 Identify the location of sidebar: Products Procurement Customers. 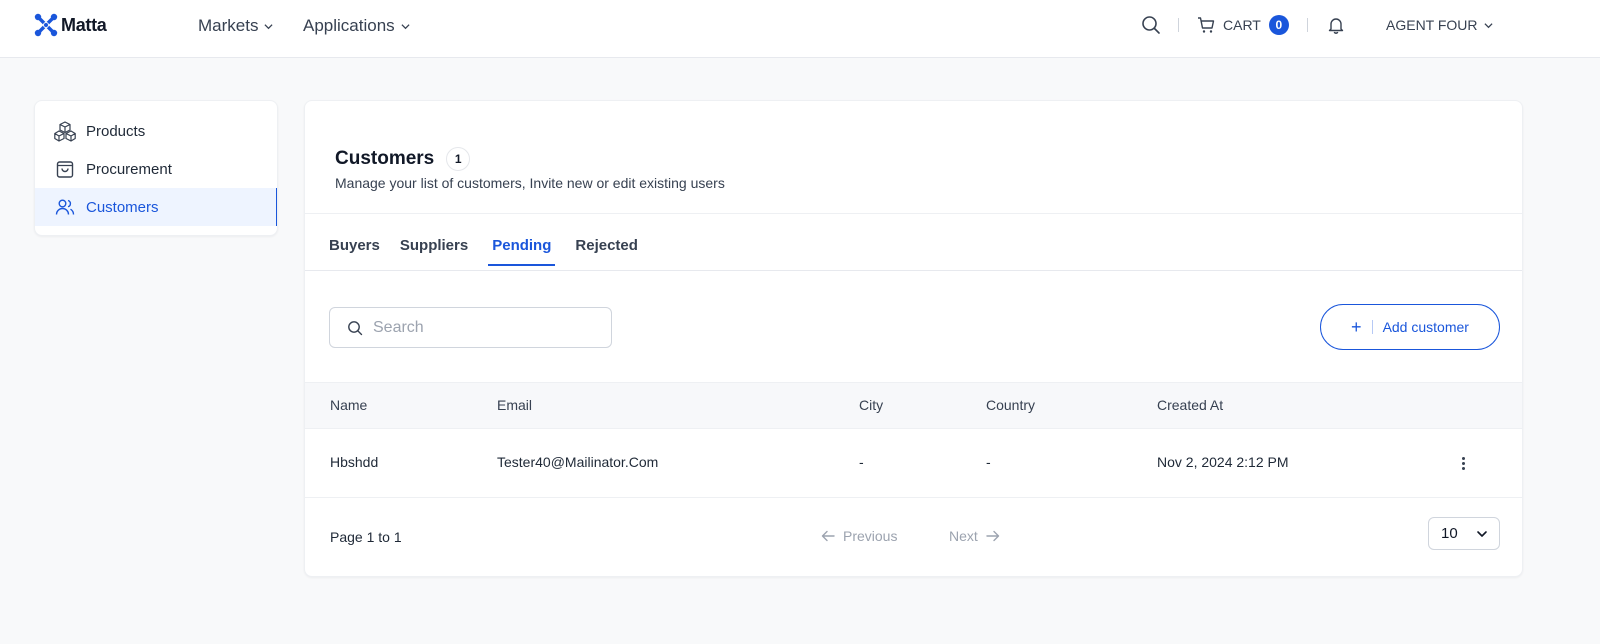
(156, 168).